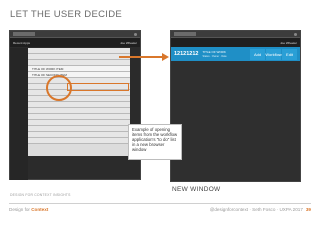 Image resolution: width=320 pixels, height=240 pixels. I want to click on footer-divider, so click(160, 203).